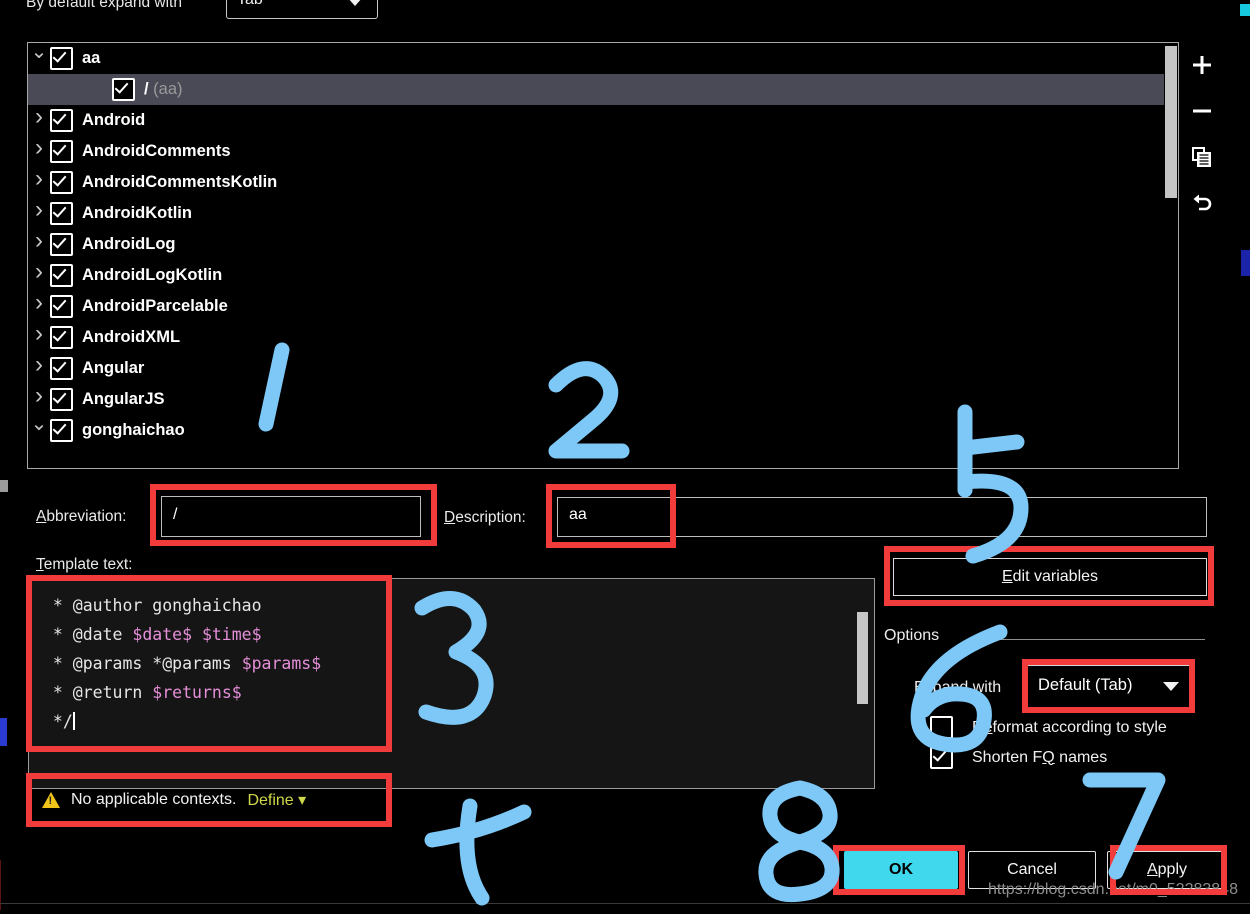 Image resolution: width=1250 pixels, height=914 pixels. What do you see at coordinates (142, 663) in the screenshot?
I see `template-text-token: * @params *@params` at bounding box center [142, 663].